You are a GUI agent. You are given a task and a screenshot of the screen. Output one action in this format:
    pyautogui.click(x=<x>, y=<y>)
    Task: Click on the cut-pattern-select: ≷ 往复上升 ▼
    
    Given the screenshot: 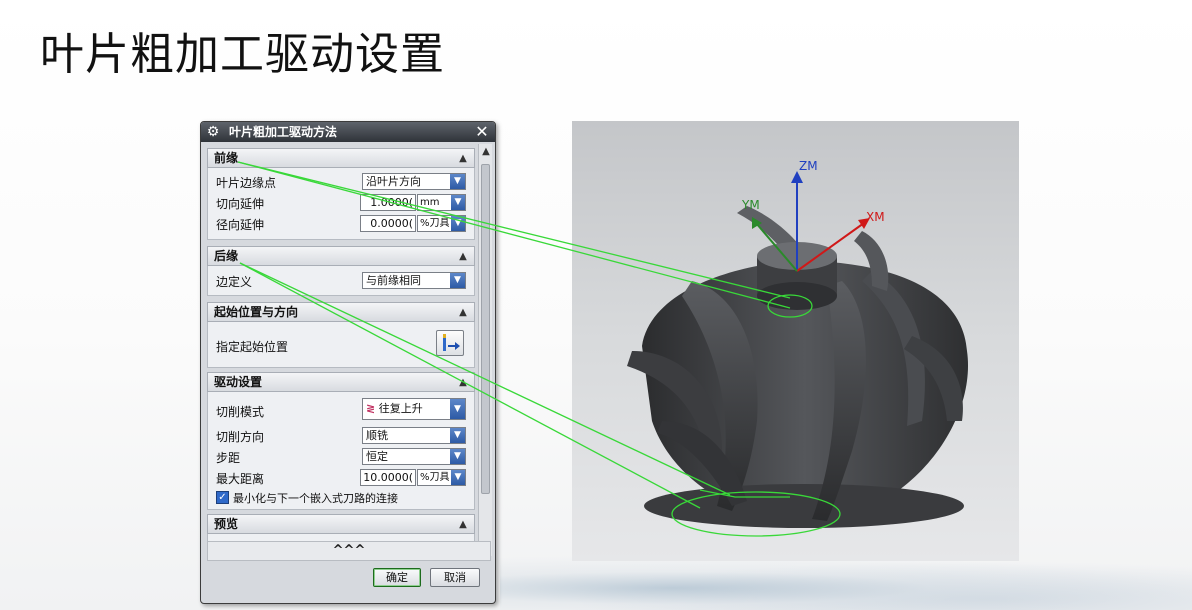 What is the action you would take?
    pyautogui.click(x=414, y=409)
    